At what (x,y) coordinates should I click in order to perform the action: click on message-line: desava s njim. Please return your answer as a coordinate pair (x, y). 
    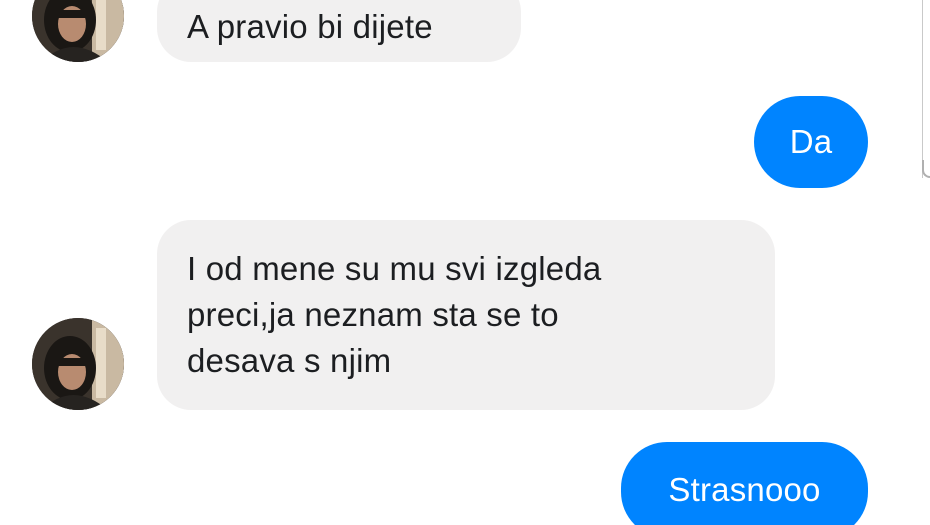
    Looking at the image, I should click on (289, 360).